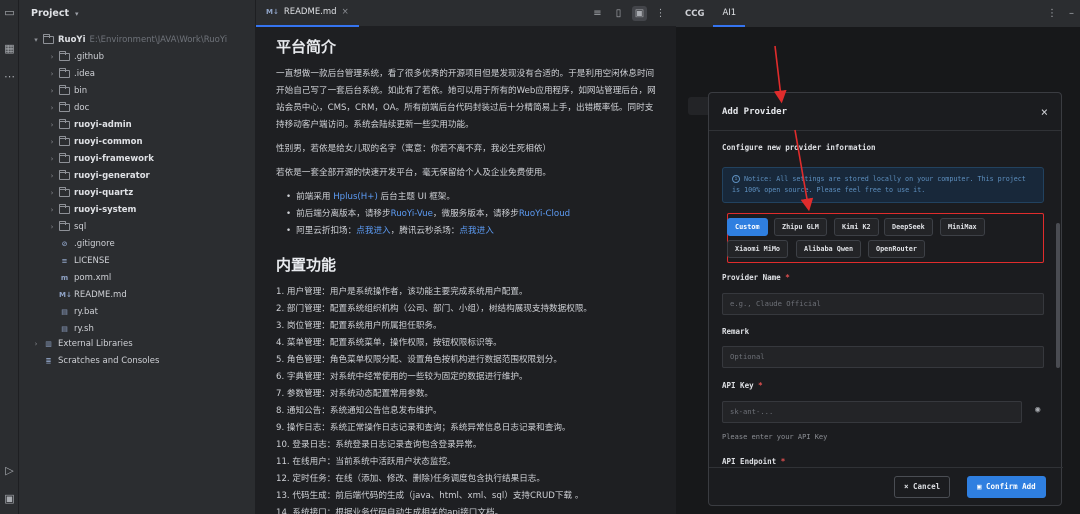  Describe the element at coordinates (98, 175) in the screenshot. I see `tree-item: › ruoyi-generator` at that location.